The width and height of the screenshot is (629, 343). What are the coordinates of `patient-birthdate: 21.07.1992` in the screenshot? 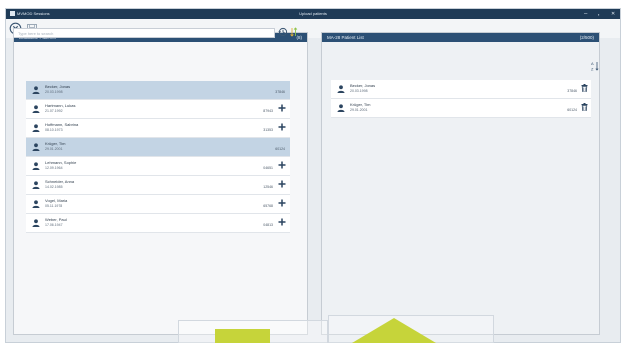 It's located at (54, 111).